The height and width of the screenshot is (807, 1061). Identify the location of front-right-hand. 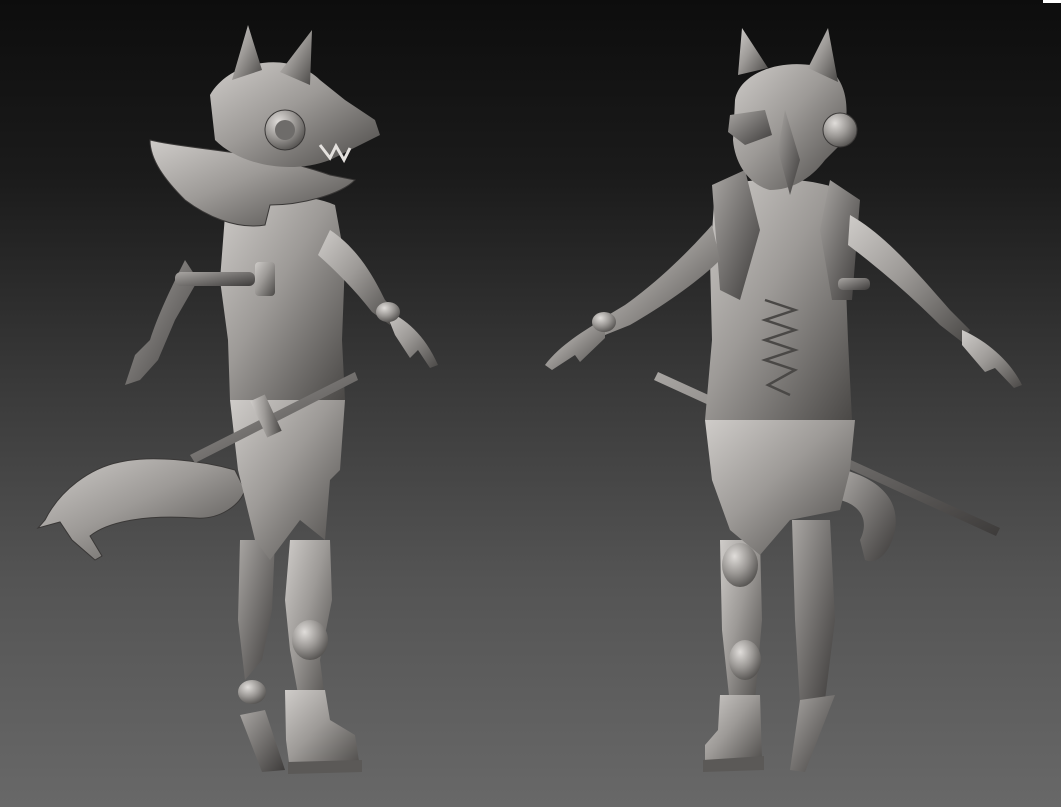
(992, 359).